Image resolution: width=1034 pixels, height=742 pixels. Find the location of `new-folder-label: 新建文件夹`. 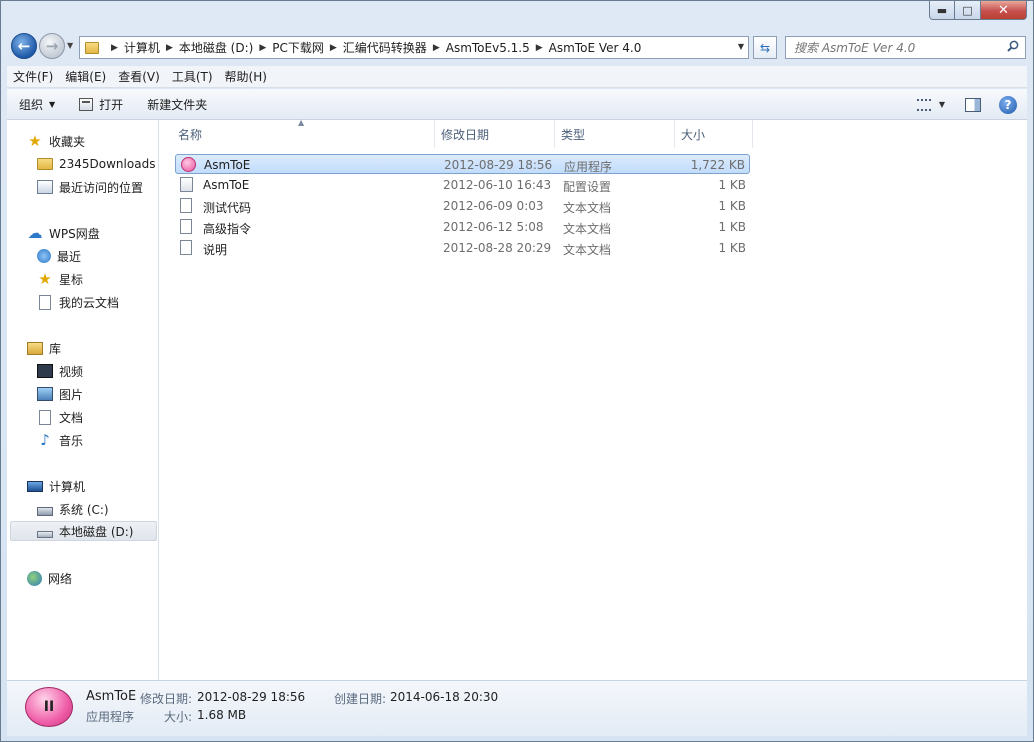

new-folder-label: 新建文件夹 is located at coordinates (177, 104).